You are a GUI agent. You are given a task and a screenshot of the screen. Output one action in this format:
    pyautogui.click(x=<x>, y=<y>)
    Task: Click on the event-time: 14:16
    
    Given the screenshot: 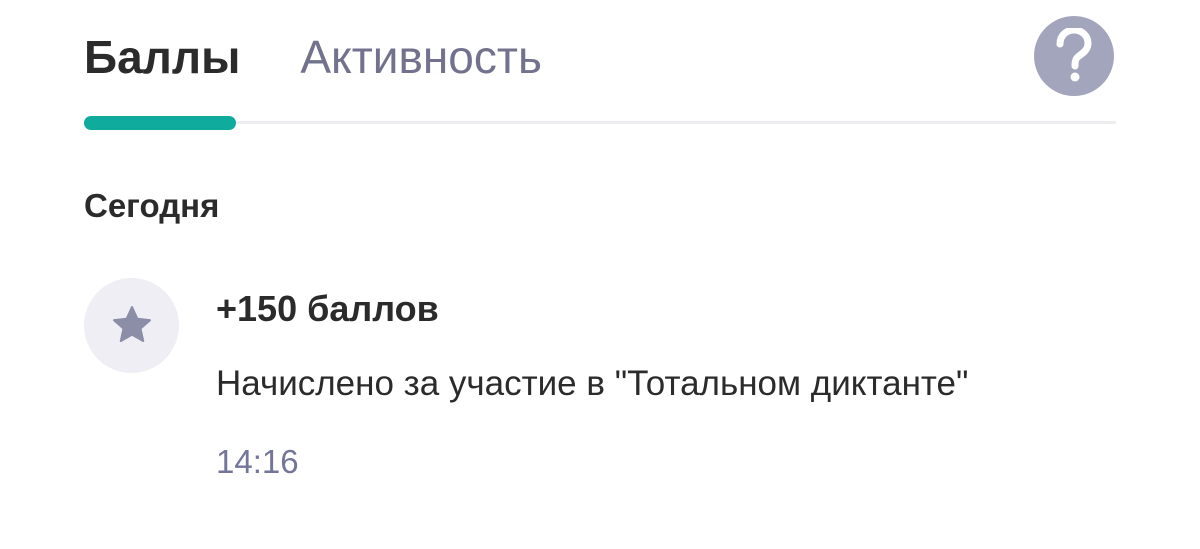 What is the action you would take?
    pyautogui.click(x=257, y=461)
    